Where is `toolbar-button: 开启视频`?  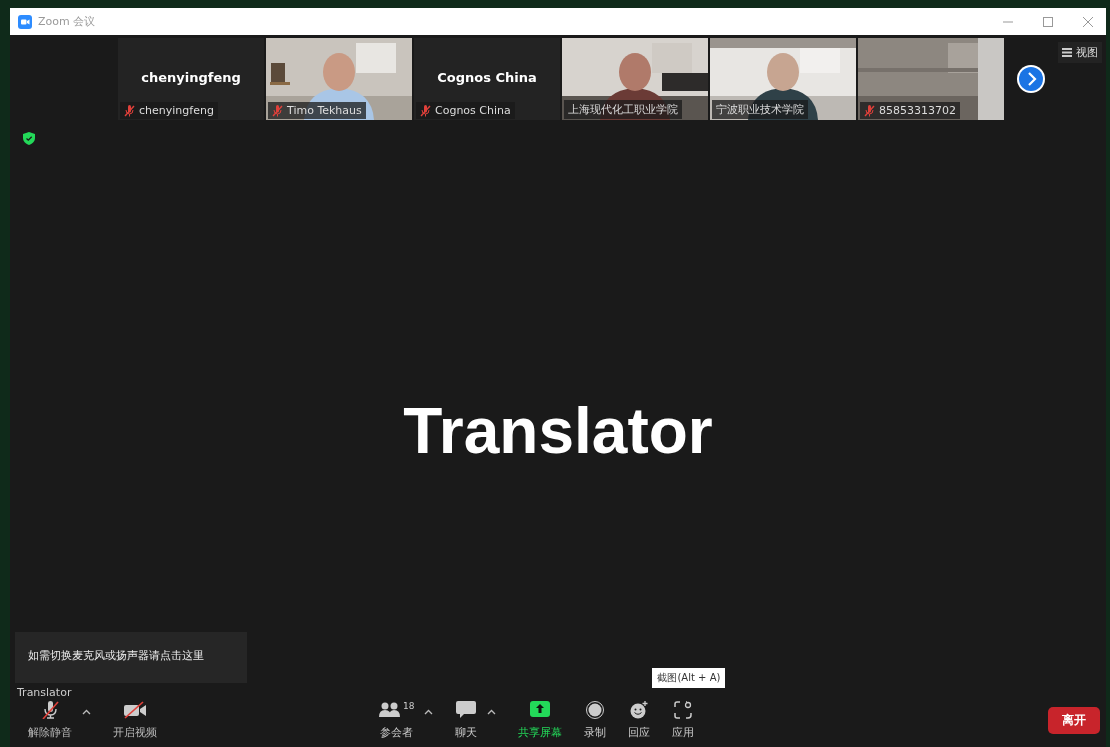 toolbar-button: 开启视频 is located at coordinates (135, 720).